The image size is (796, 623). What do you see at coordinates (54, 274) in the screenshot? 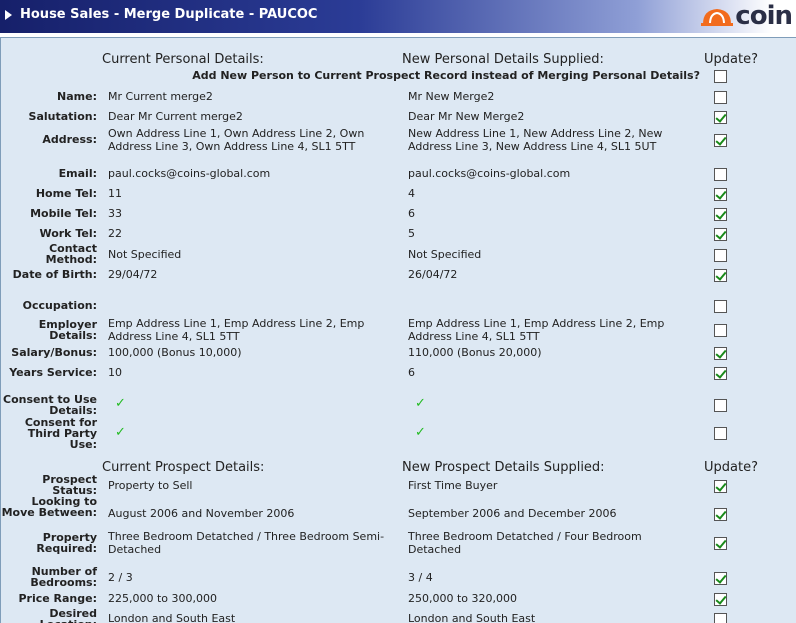
I see `row-label: Date of Birth:` at bounding box center [54, 274].